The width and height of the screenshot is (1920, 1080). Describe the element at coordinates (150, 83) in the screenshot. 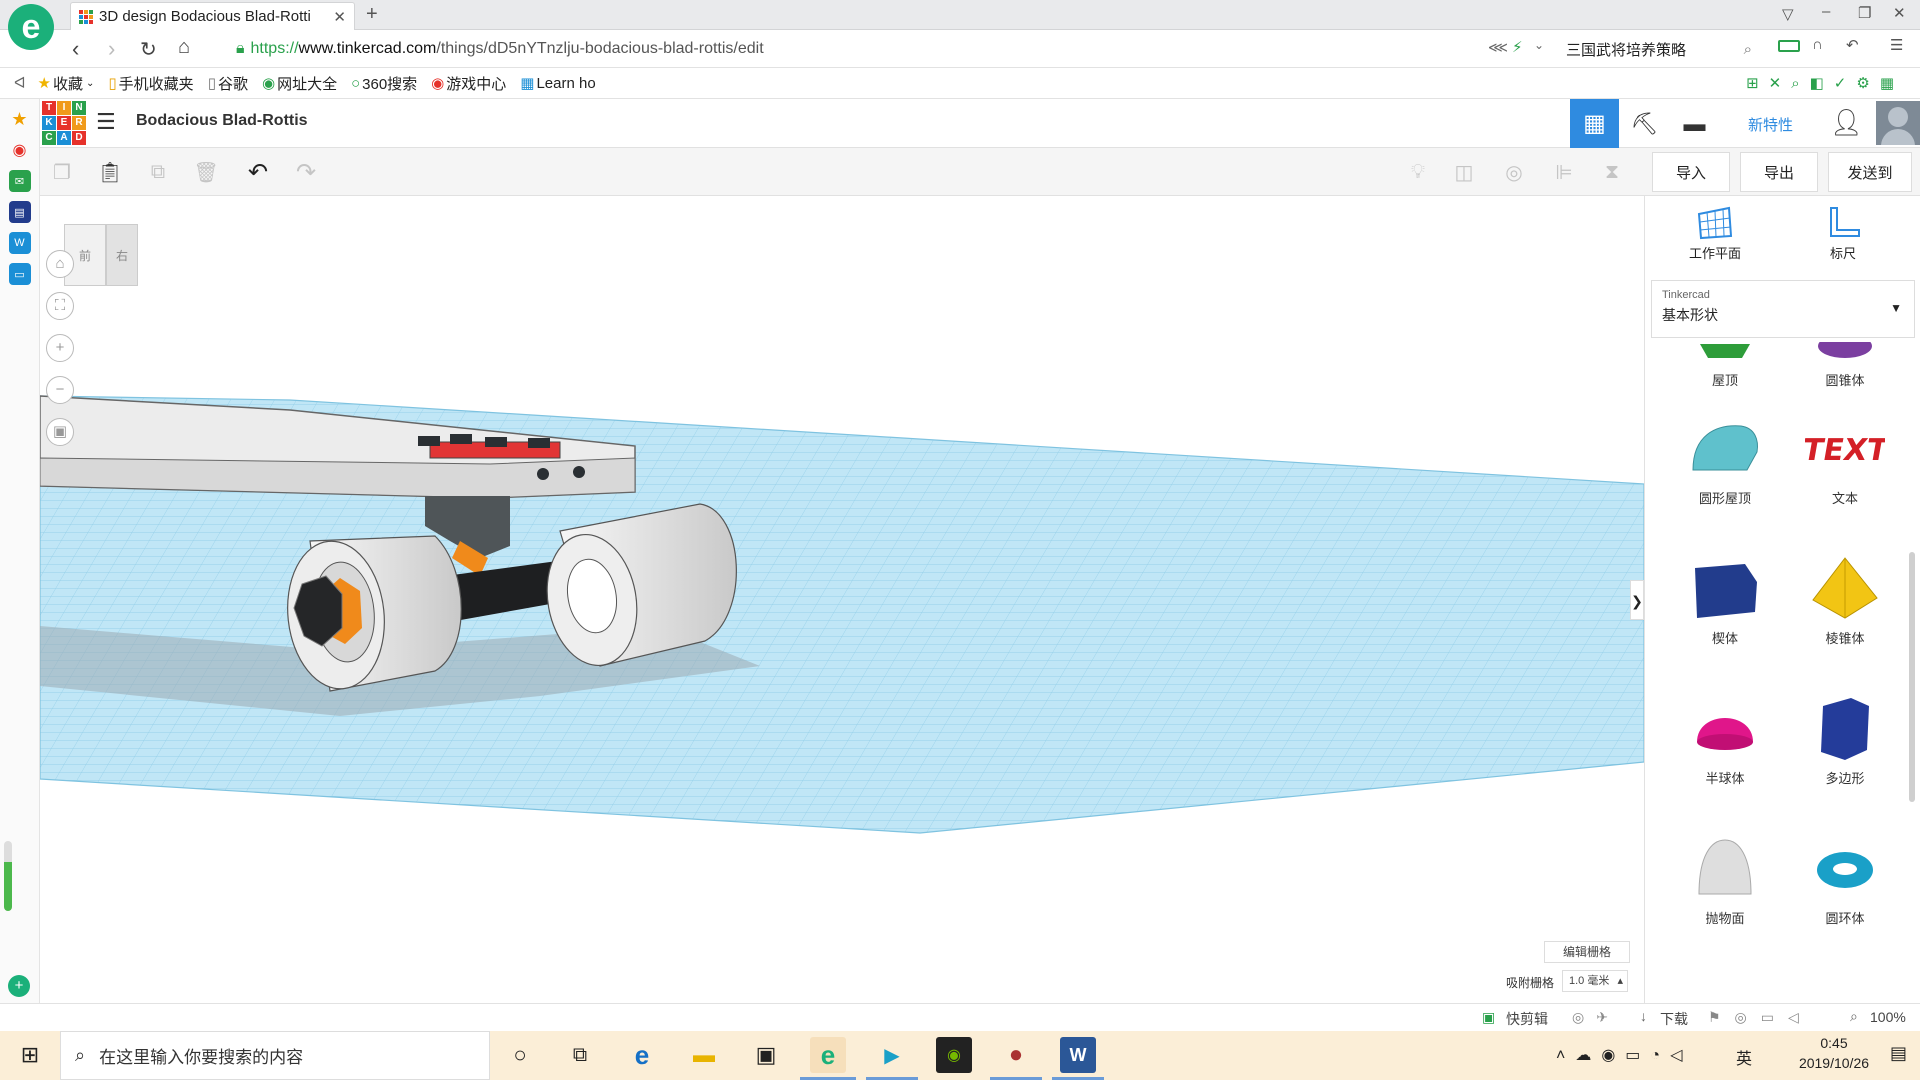

I see `bookmark-mobile: ▯ 手机收藏夹` at that location.